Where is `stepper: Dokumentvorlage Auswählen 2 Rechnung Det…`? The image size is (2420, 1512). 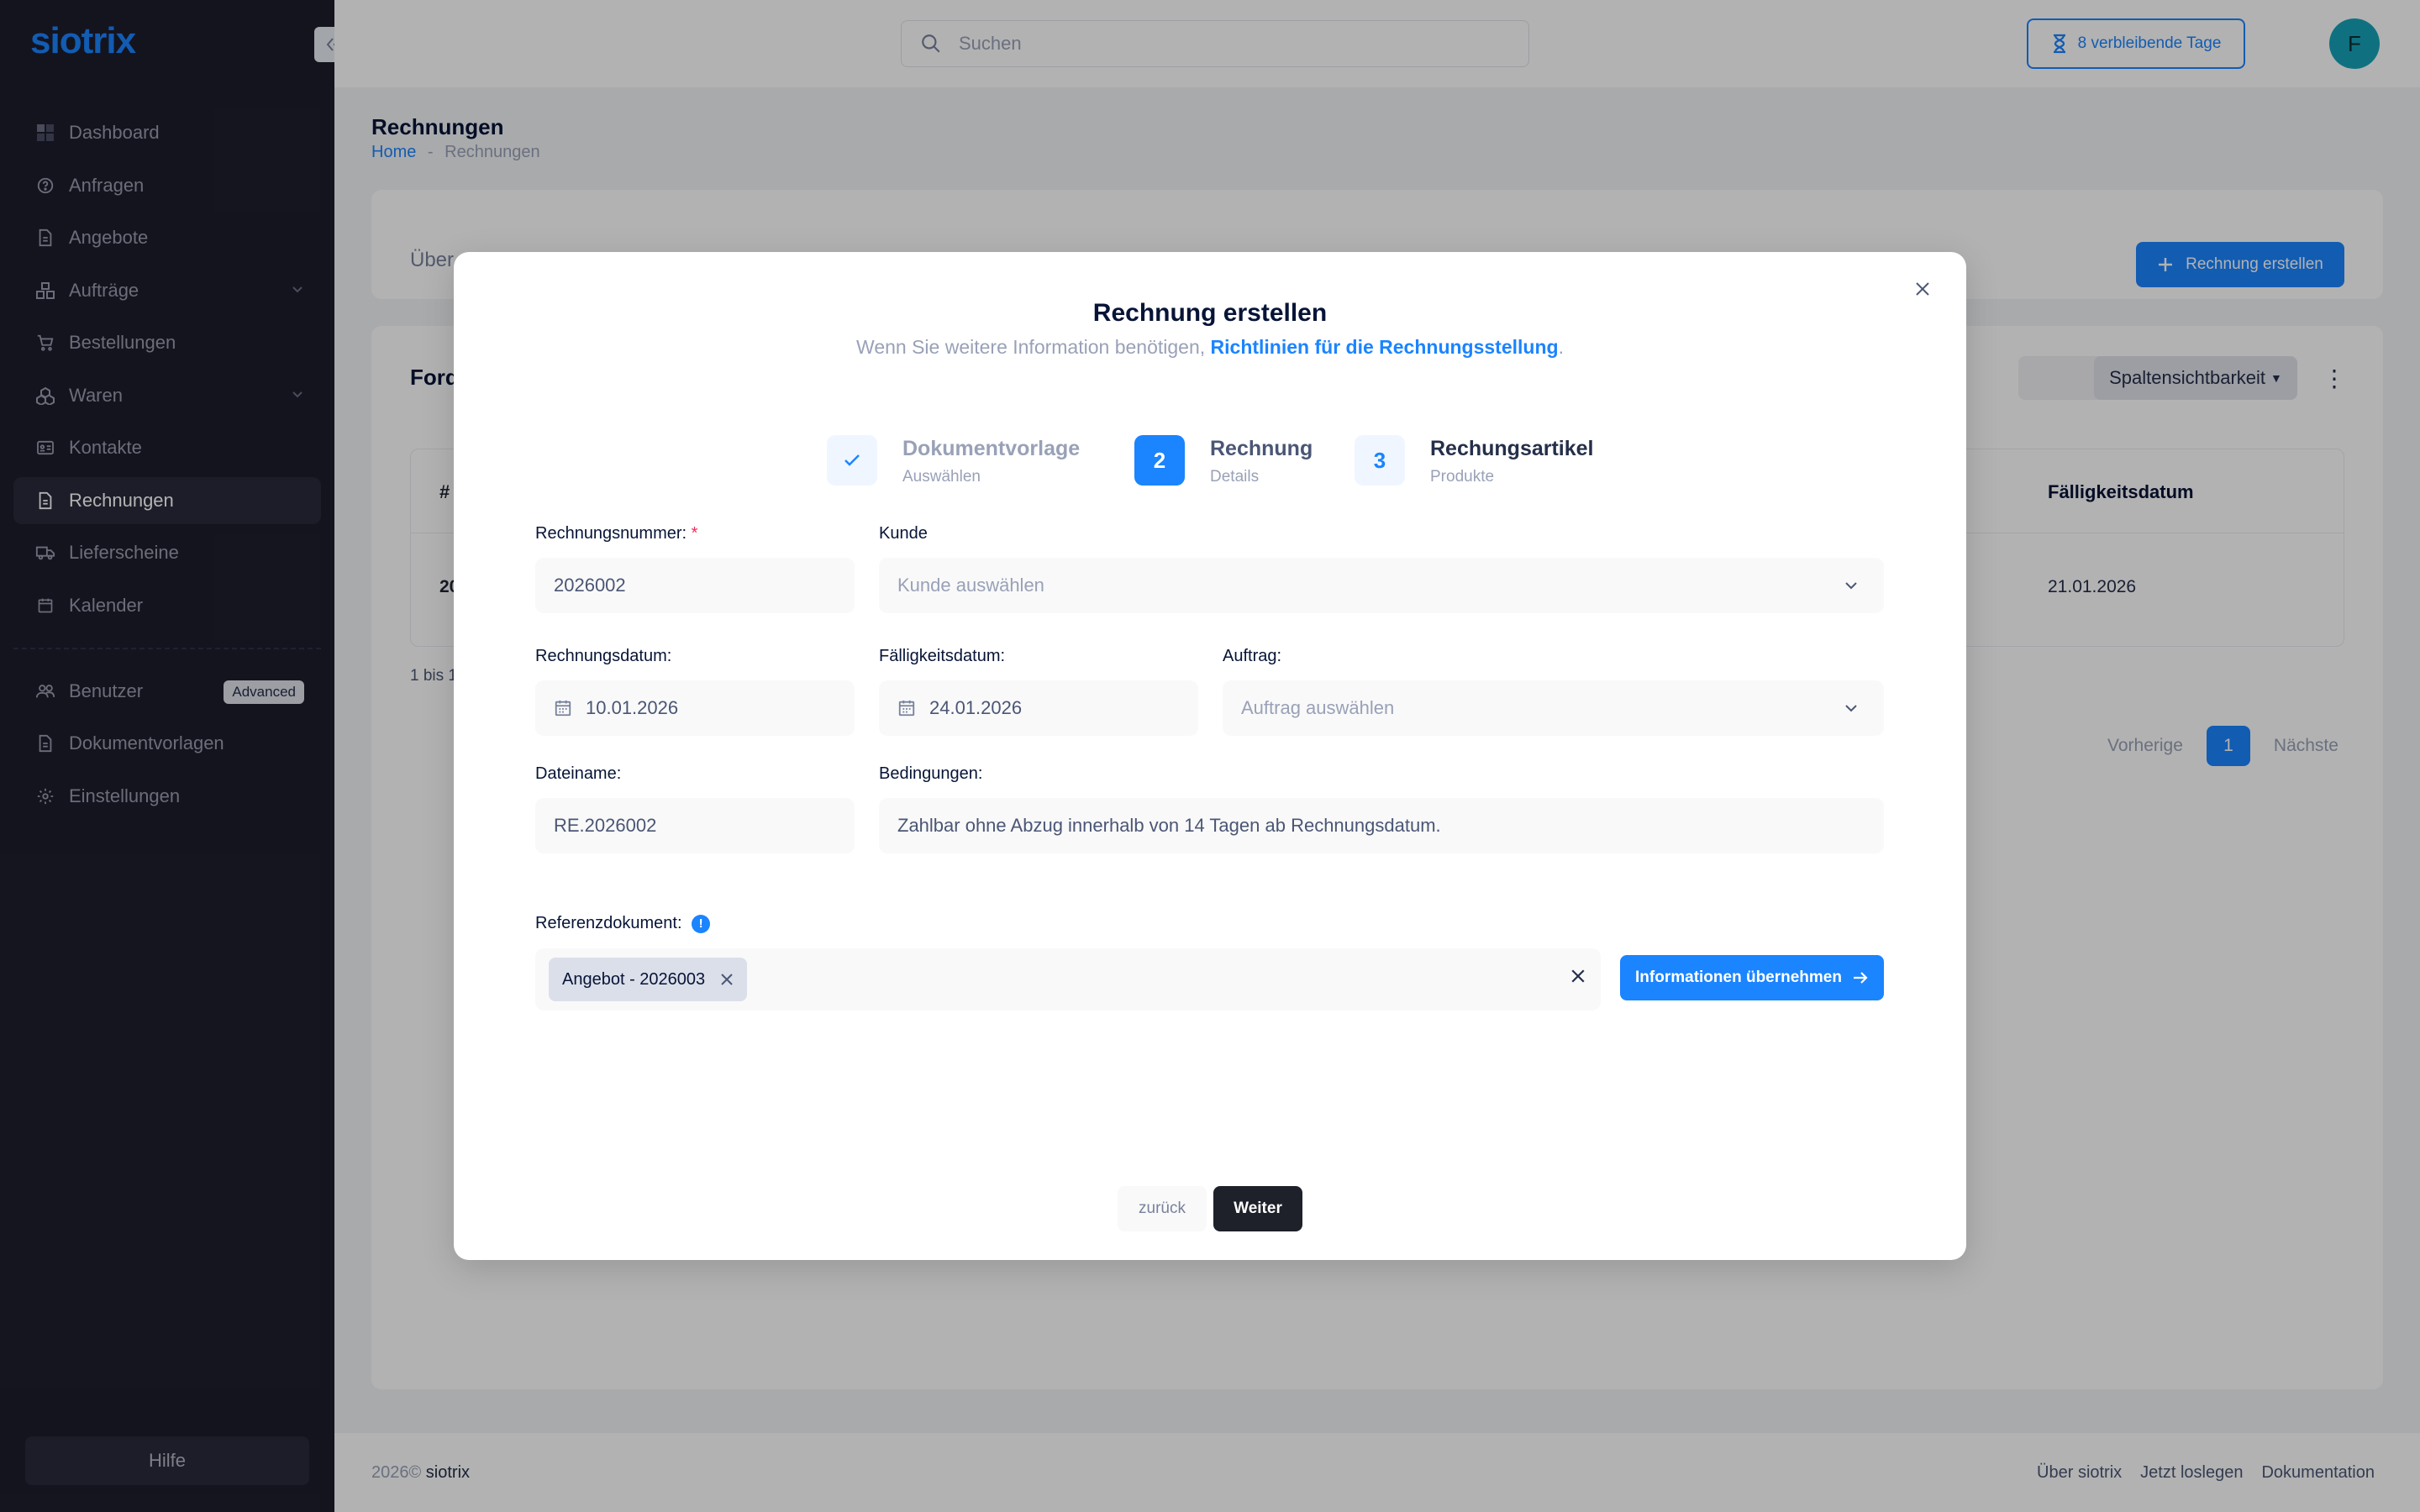
stepper: Dokumentvorlage Auswählen 2 Rechnung Det… is located at coordinates (1247, 468).